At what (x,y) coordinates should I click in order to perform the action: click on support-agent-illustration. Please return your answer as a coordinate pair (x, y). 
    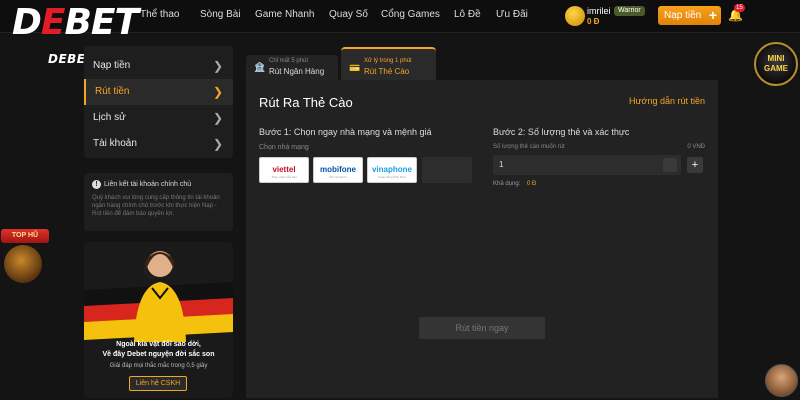
    Looking at the image, I should click on (158, 296).